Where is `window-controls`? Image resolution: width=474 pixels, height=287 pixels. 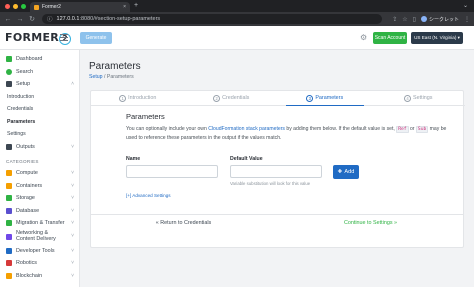 window-controls is located at coordinates (15, 6).